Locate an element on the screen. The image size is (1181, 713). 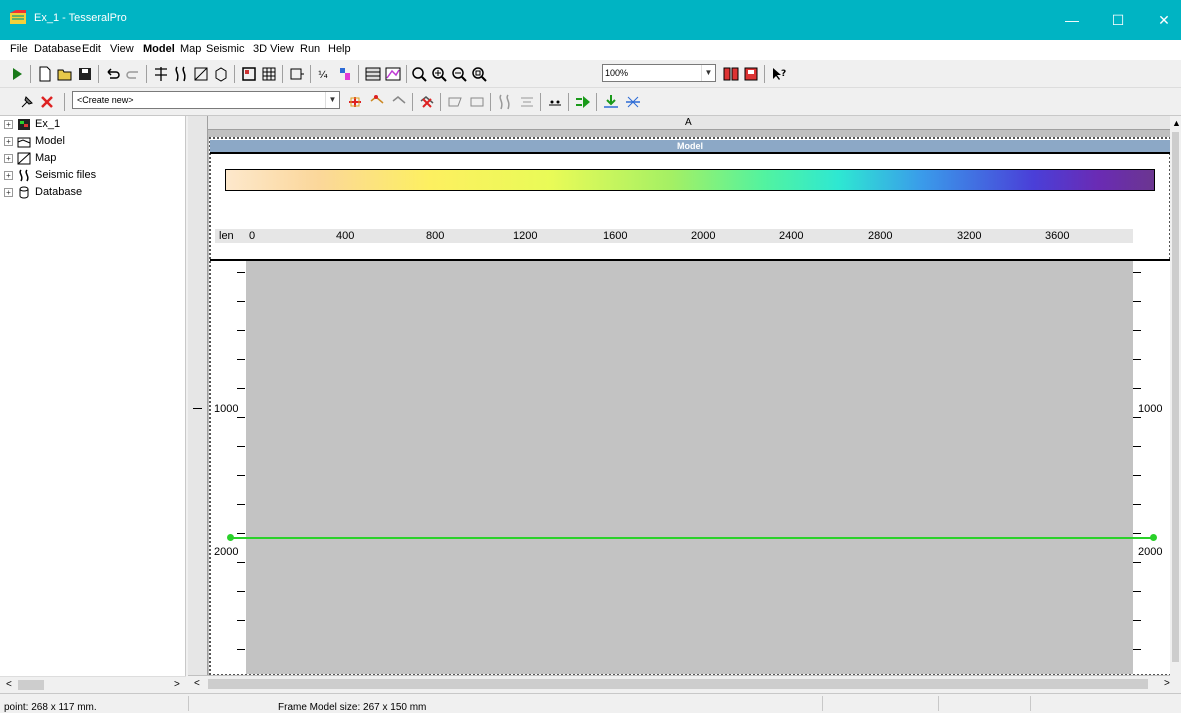
ray-icon is located at coordinates (527, 102).